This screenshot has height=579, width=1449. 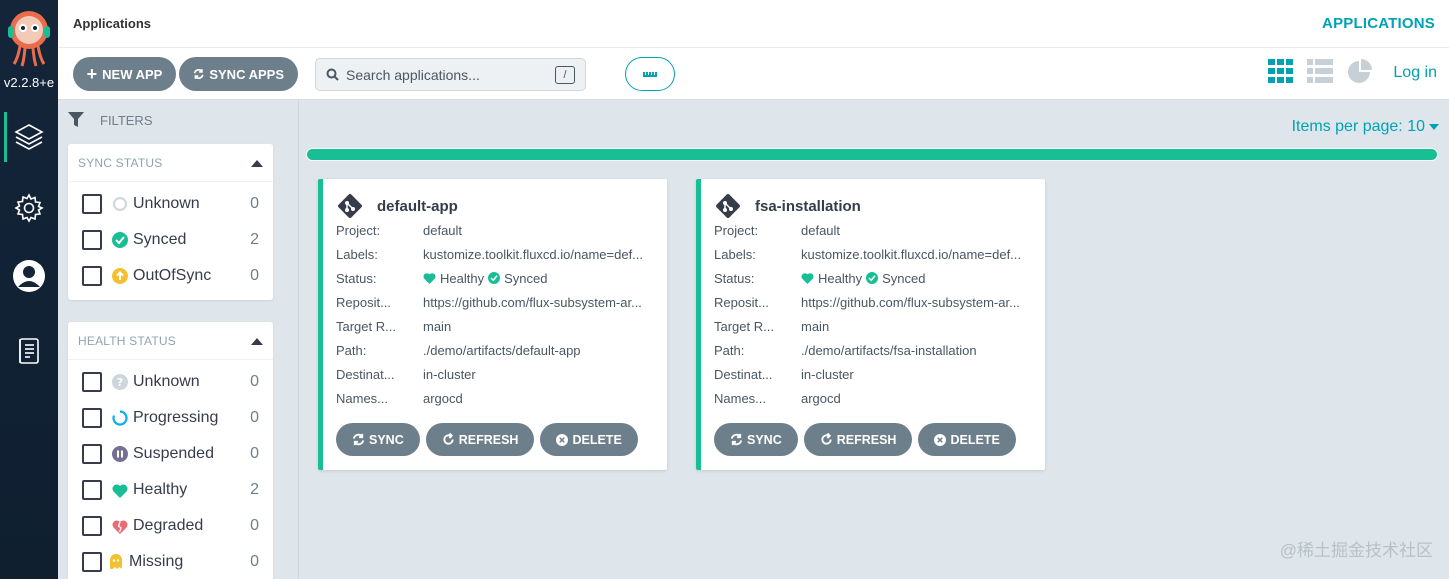 I want to click on items-per-page-selector: Items per page: 10, so click(x=1365, y=127).